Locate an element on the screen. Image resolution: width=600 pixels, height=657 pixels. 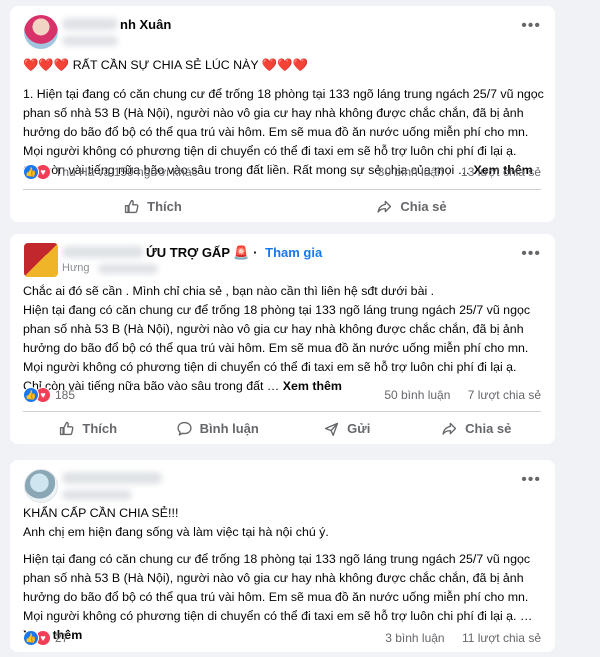
reaction-bar: 👍 ♥ 27 3 bình luận 11 lượt chia sẻ is located at coordinates (282, 638).